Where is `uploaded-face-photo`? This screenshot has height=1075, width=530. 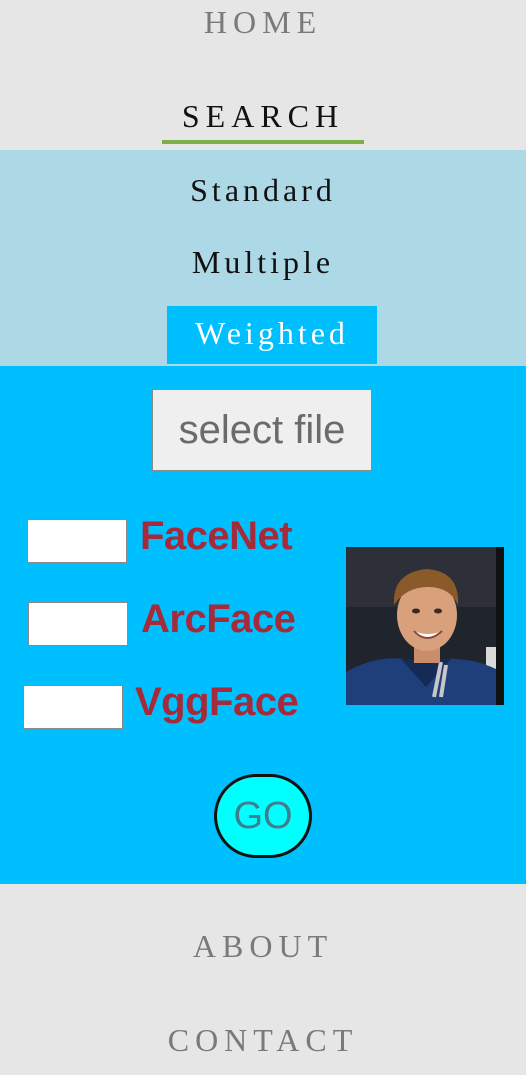 uploaded-face-photo is located at coordinates (425, 626).